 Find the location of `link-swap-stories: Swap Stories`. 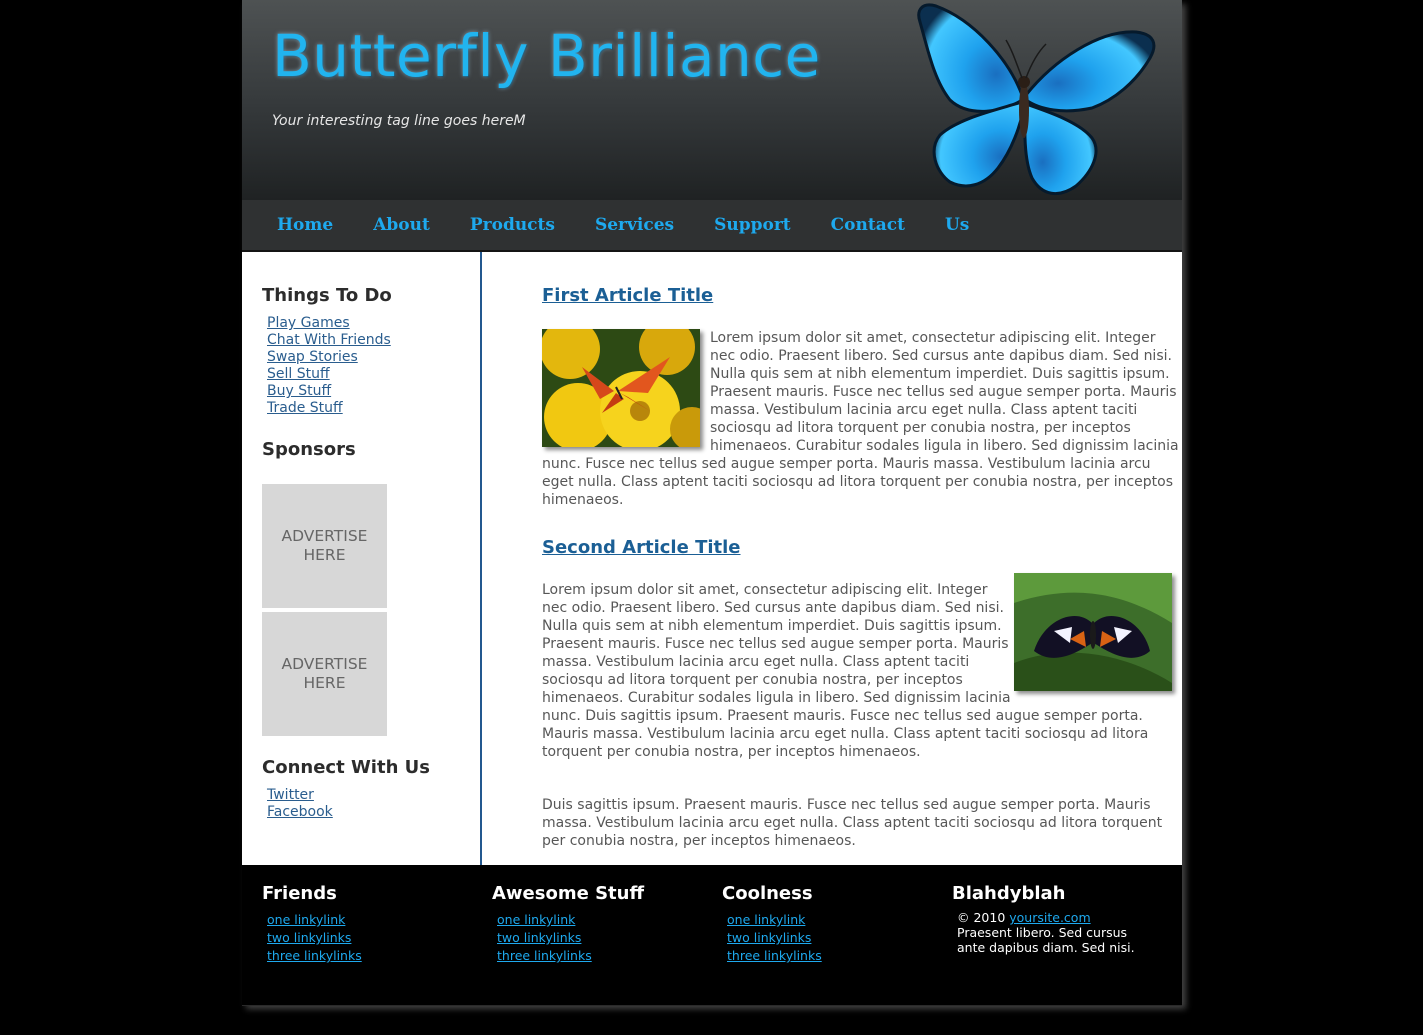

link-swap-stories: Swap Stories is located at coordinates (312, 357).